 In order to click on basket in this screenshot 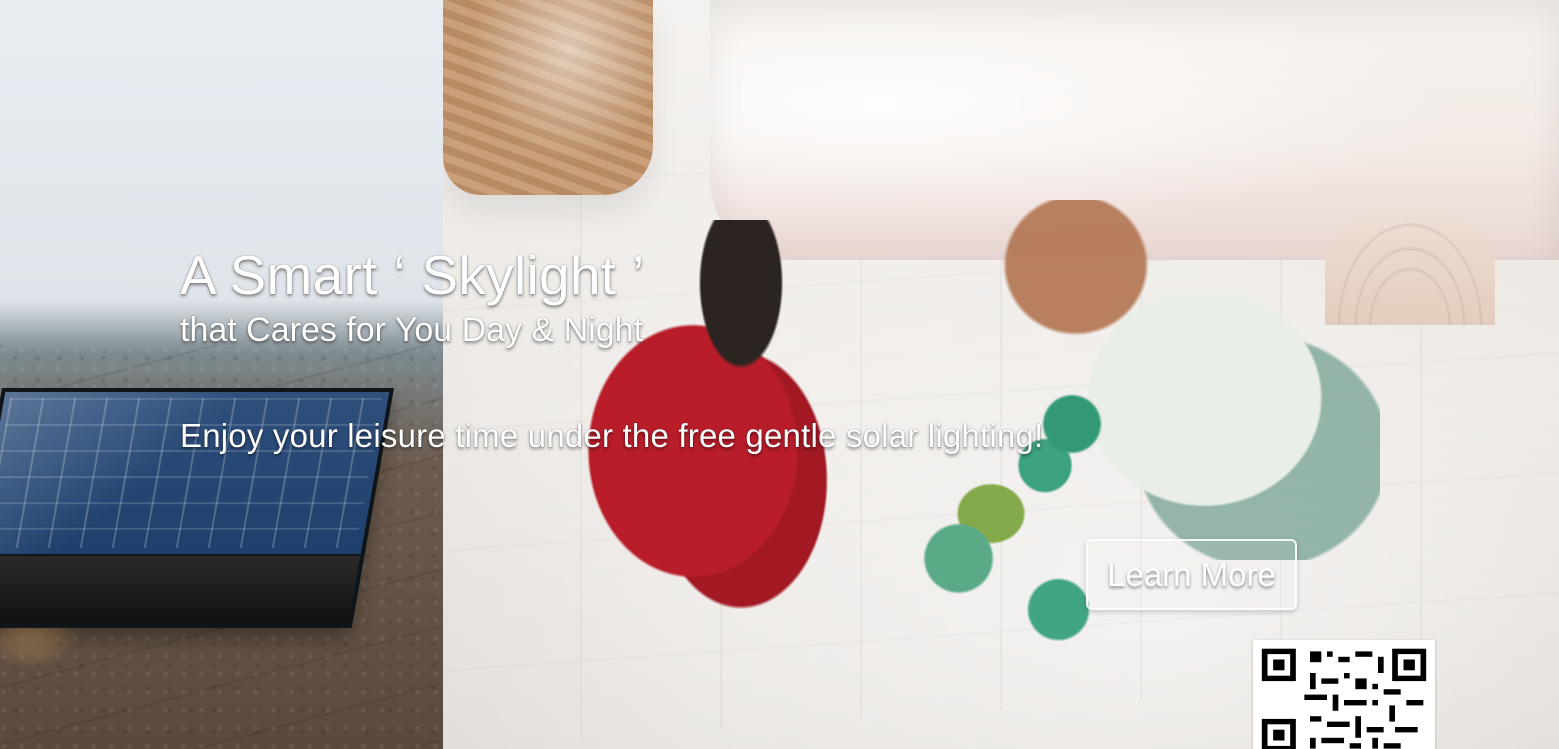, I will do `click(548, 97)`.